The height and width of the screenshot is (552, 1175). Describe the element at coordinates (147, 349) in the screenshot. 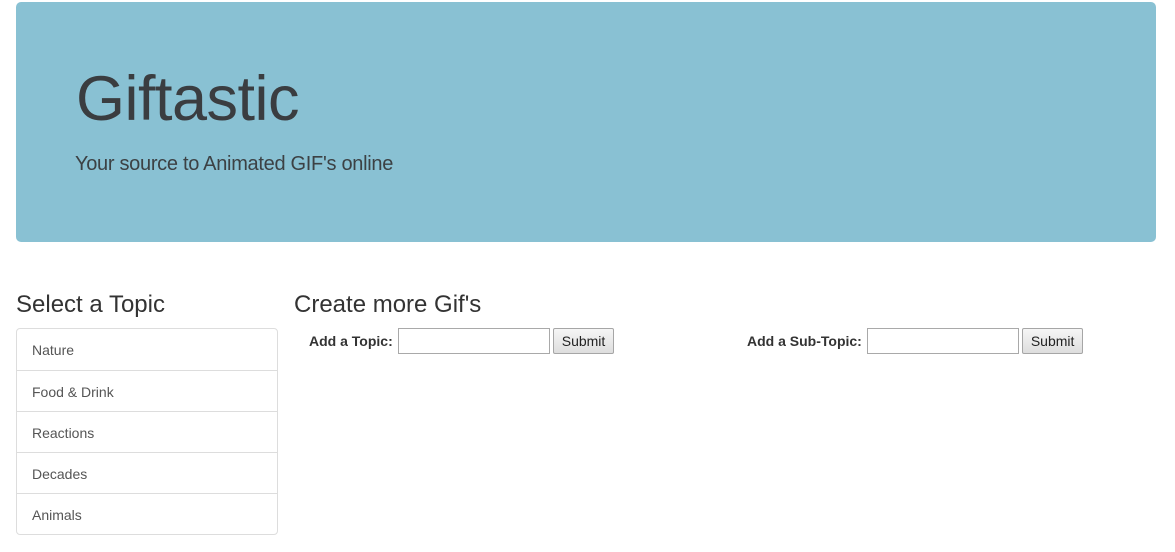

I see `topic-item-nature: Nature` at that location.